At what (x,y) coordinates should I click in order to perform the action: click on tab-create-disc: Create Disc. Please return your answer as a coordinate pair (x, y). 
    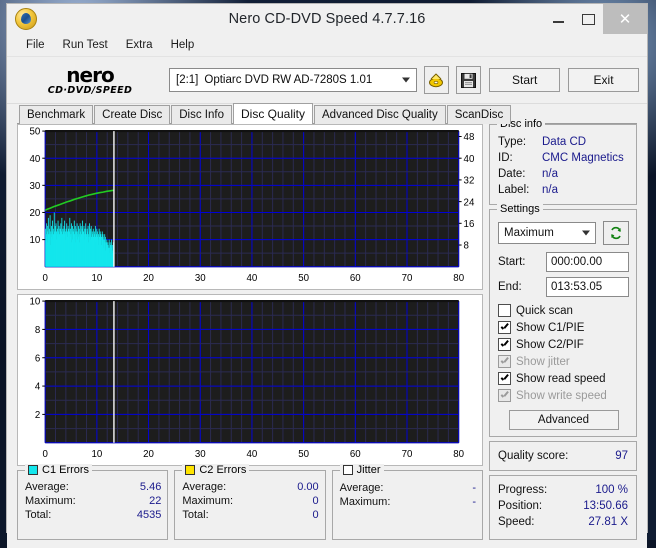
    Looking at the image, I should click on (132, 114).